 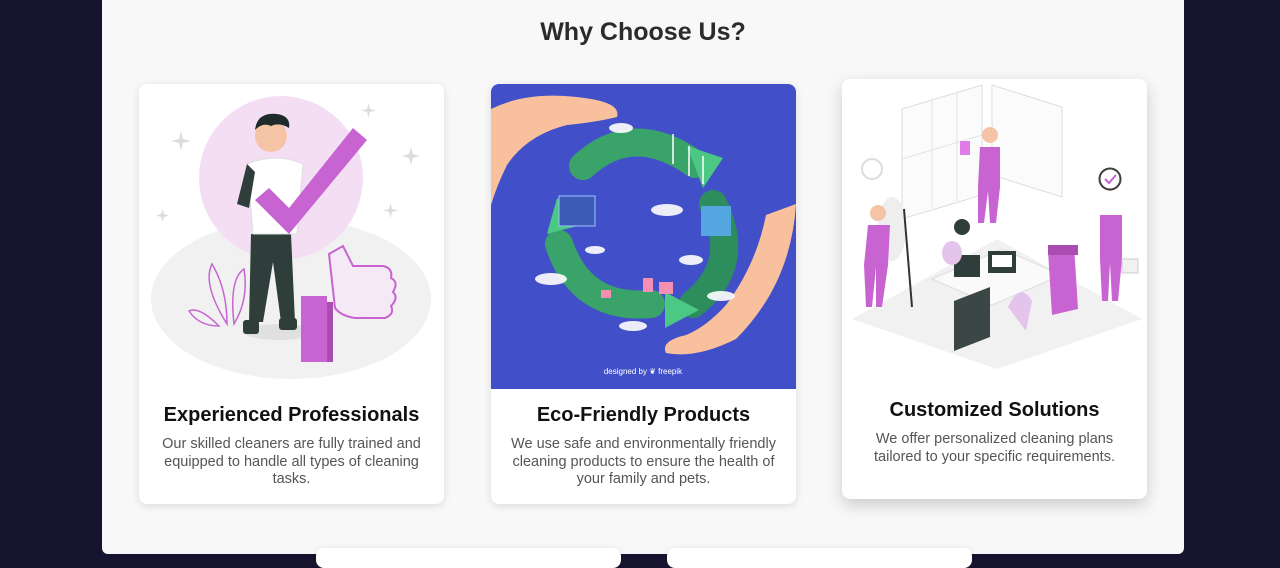 What do you see at coordinates (291, 415) in the screenshot?
I see `card-title: Experienced Professionals` at bounding box center [291, 415].